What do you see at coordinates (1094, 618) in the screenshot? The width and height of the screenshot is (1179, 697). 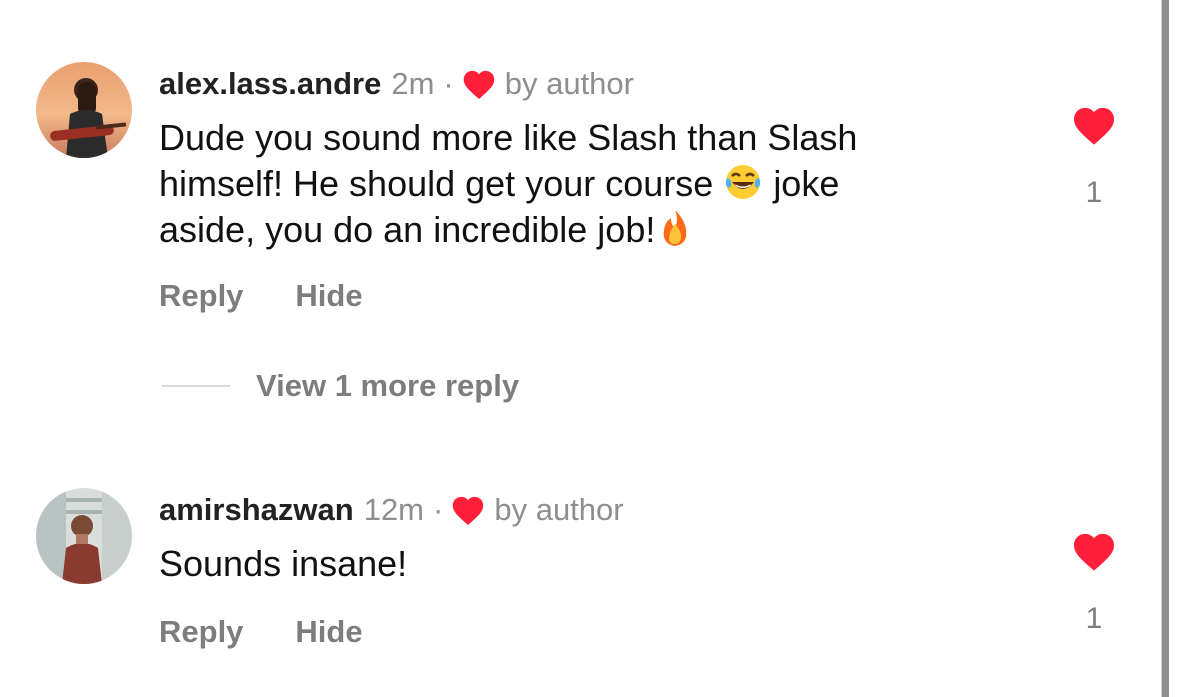 I see `like-count: 1` at bounding box center [1094, 618].